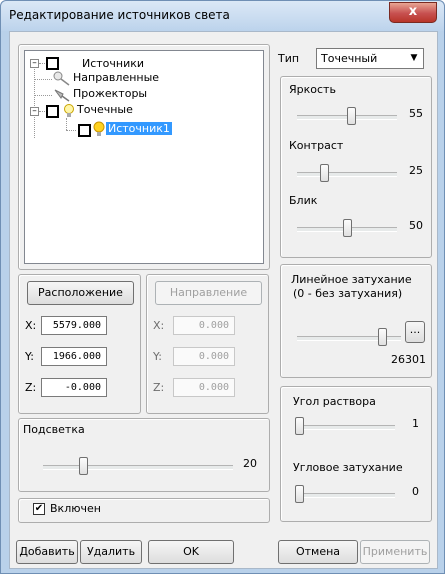 This screenshot has width=445, height=574. I want to click on position-x-field: 5579.000, so click(74, 325).